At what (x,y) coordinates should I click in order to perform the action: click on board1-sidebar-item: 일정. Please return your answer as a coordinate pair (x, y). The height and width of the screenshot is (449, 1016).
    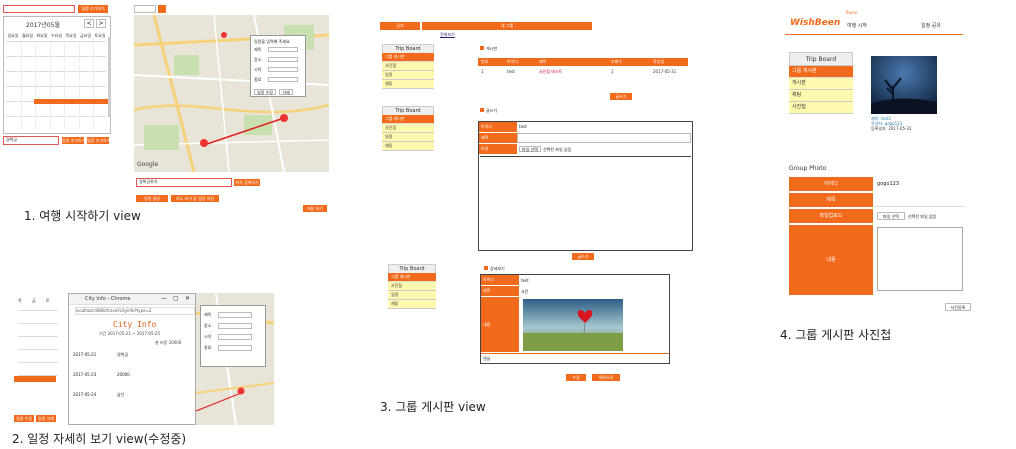
    Looking at the image, I should click on (408, 75).